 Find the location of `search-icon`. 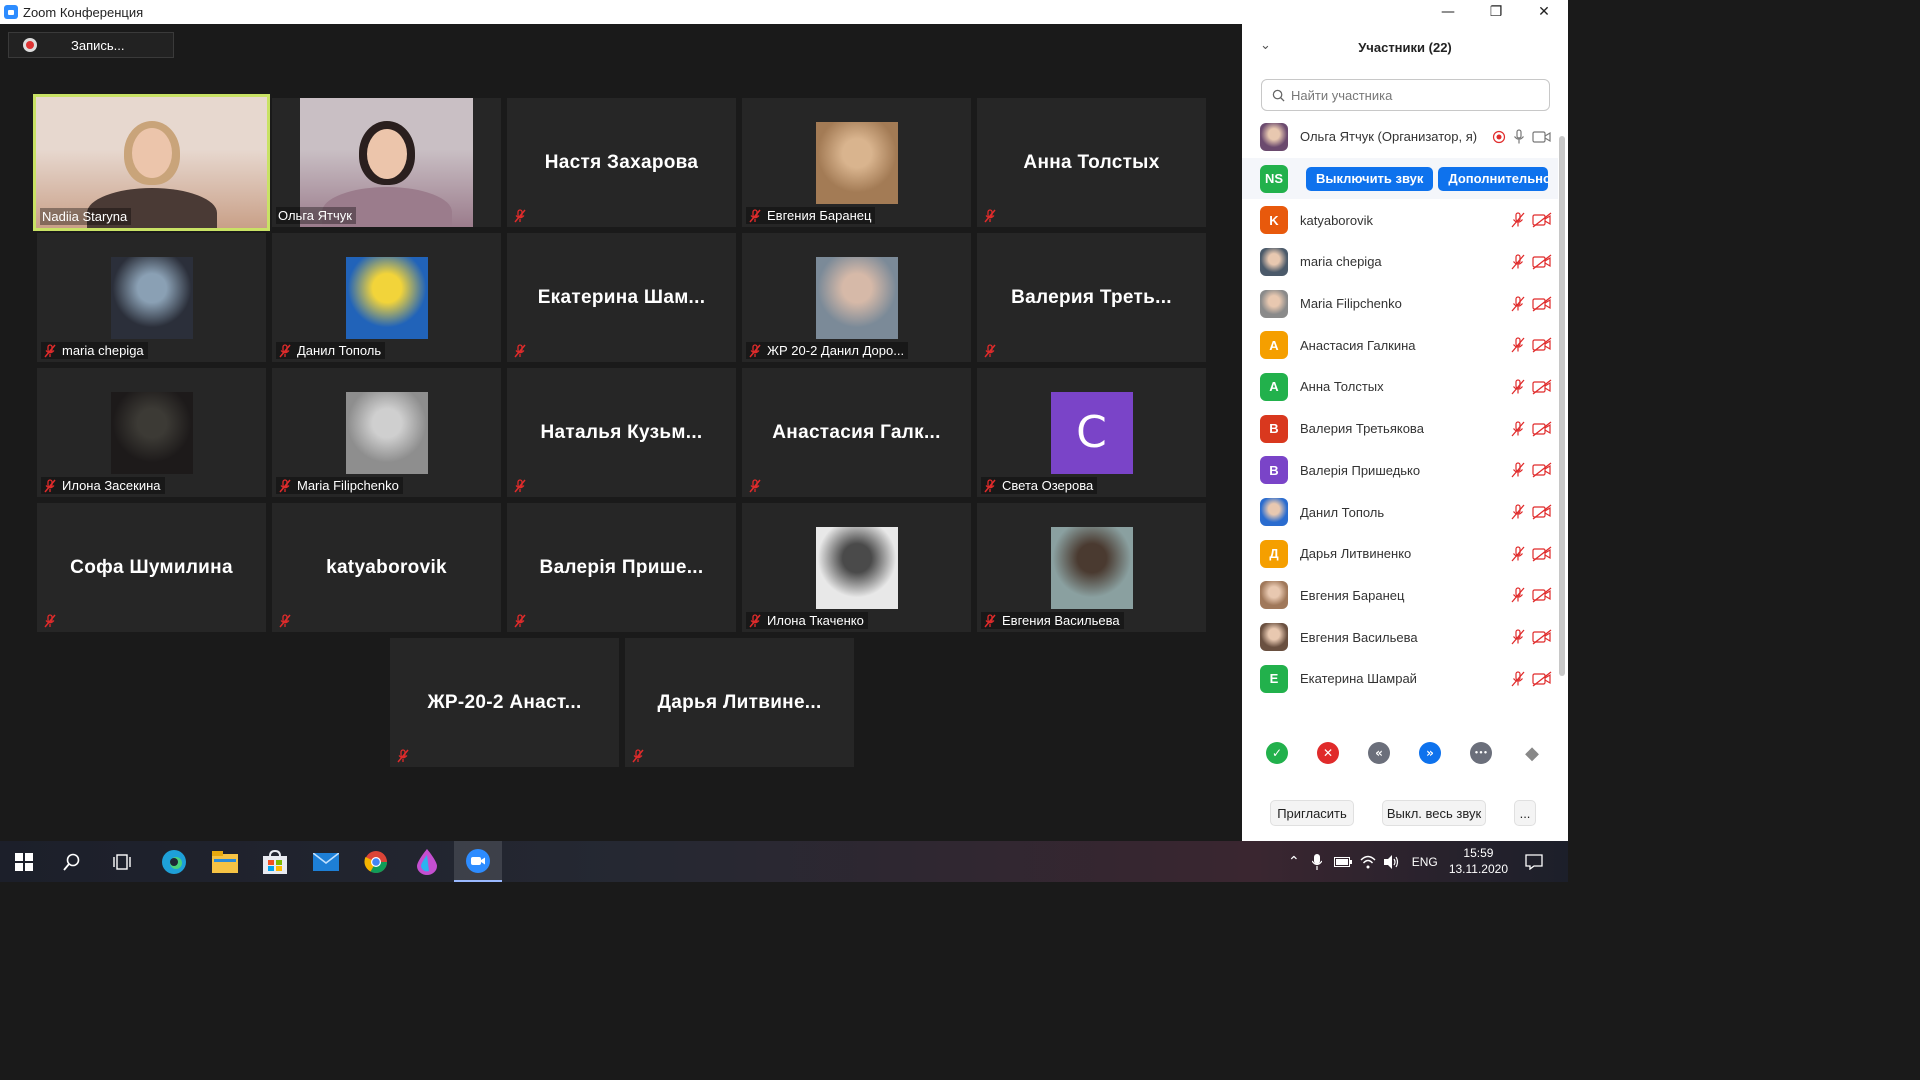

search-icon is located at coordinates (72, 861).